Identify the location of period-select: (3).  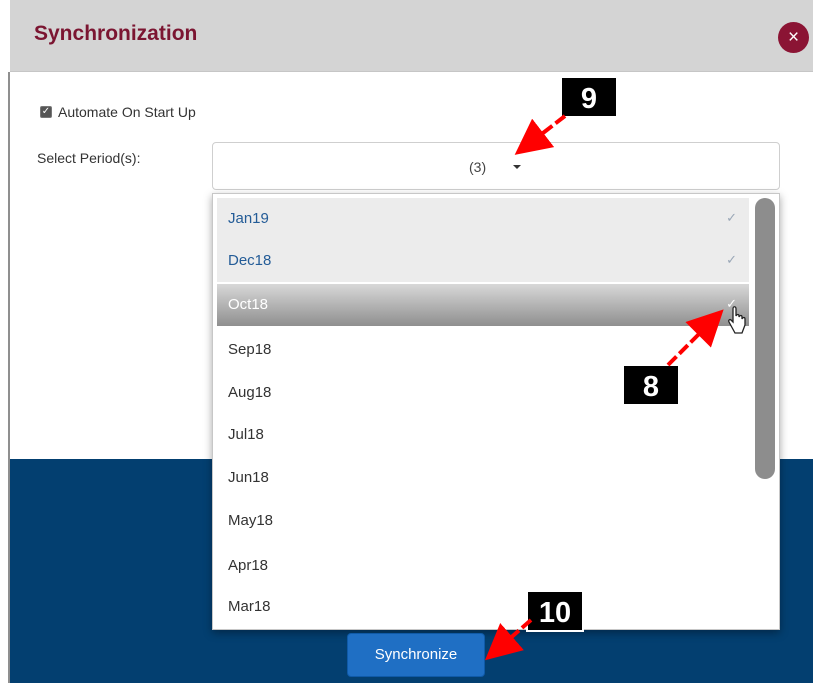
(496, 166).